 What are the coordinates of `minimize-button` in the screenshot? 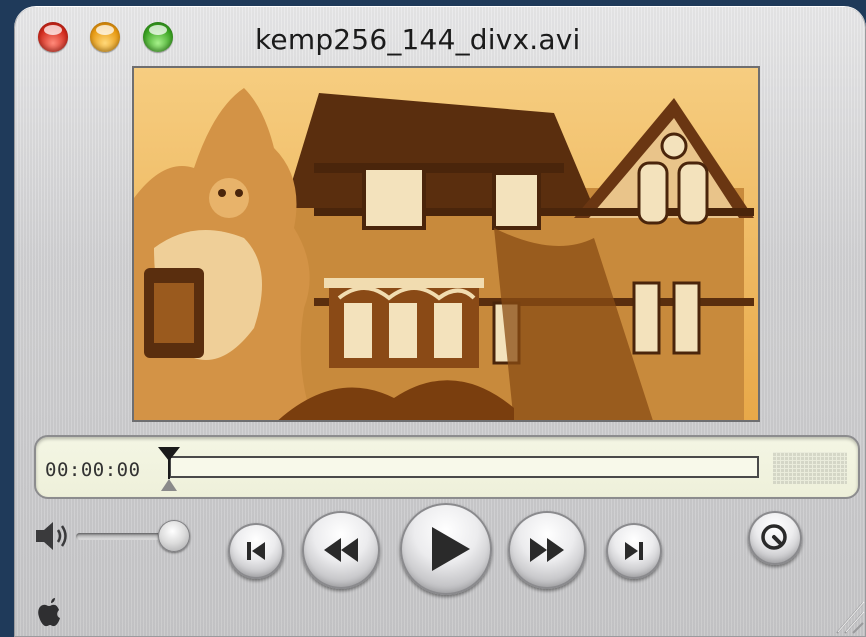 It's located at (105, 37).